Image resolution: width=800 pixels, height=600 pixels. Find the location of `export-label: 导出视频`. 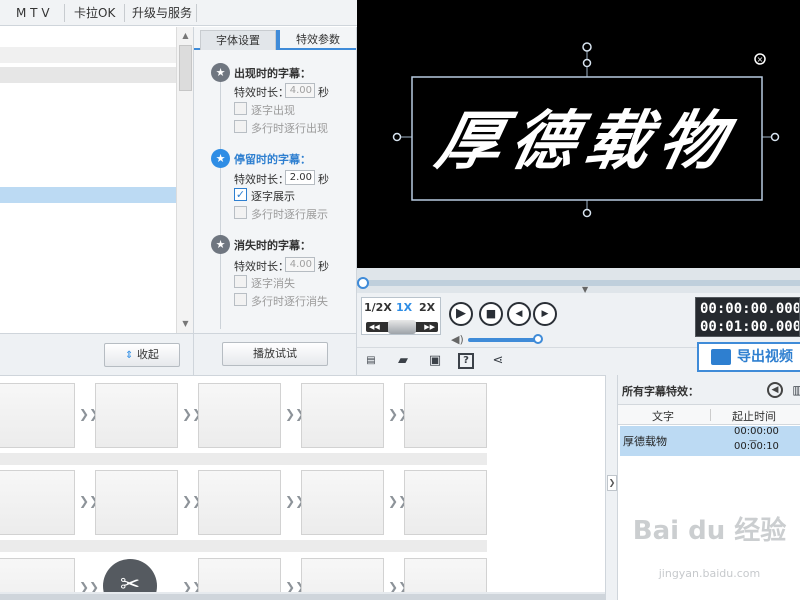

export-label: 导出视频 is located at coordinates (765, 357).